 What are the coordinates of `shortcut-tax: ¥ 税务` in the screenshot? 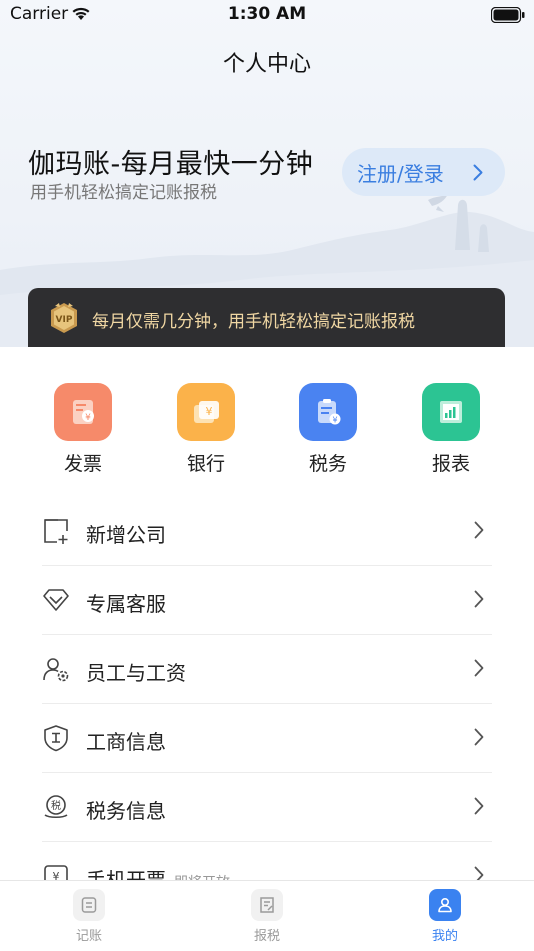 It's located at (328, 429).